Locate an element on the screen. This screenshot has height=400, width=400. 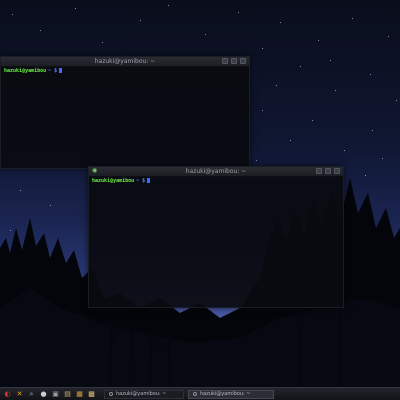
browser-icon: ● is located at coordinates (43, 394).